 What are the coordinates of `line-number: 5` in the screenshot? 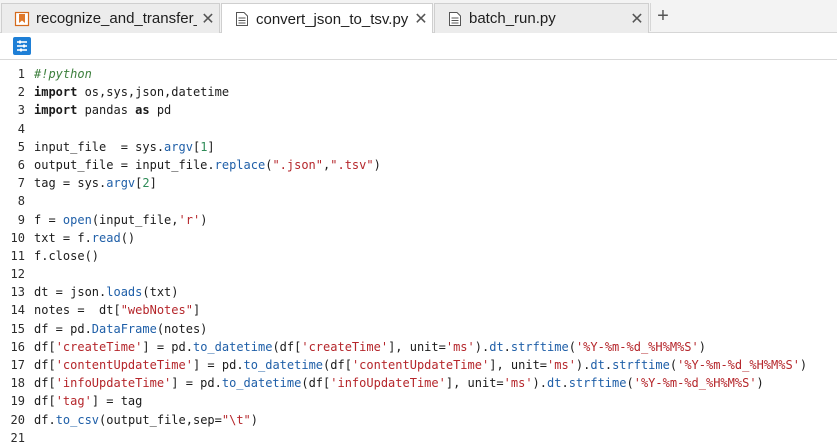 It's located at (21, 146).